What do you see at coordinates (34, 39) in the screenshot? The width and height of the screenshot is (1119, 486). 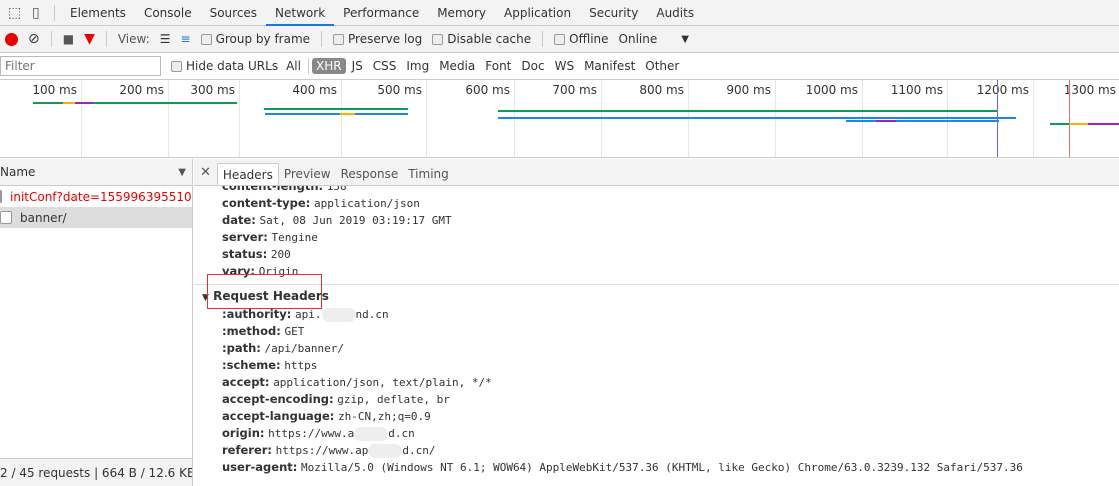 I see `clear-button: ⊘` at bounding box center [34, 39].